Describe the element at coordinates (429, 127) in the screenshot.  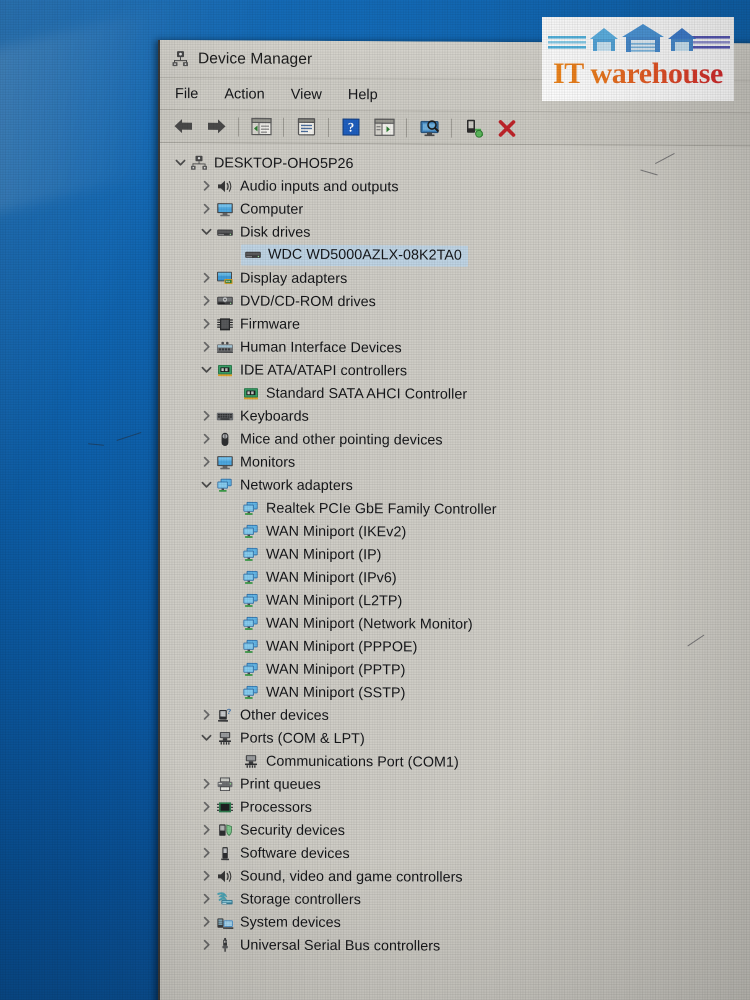
I see `scan-hardware-changes-icon` at that location.